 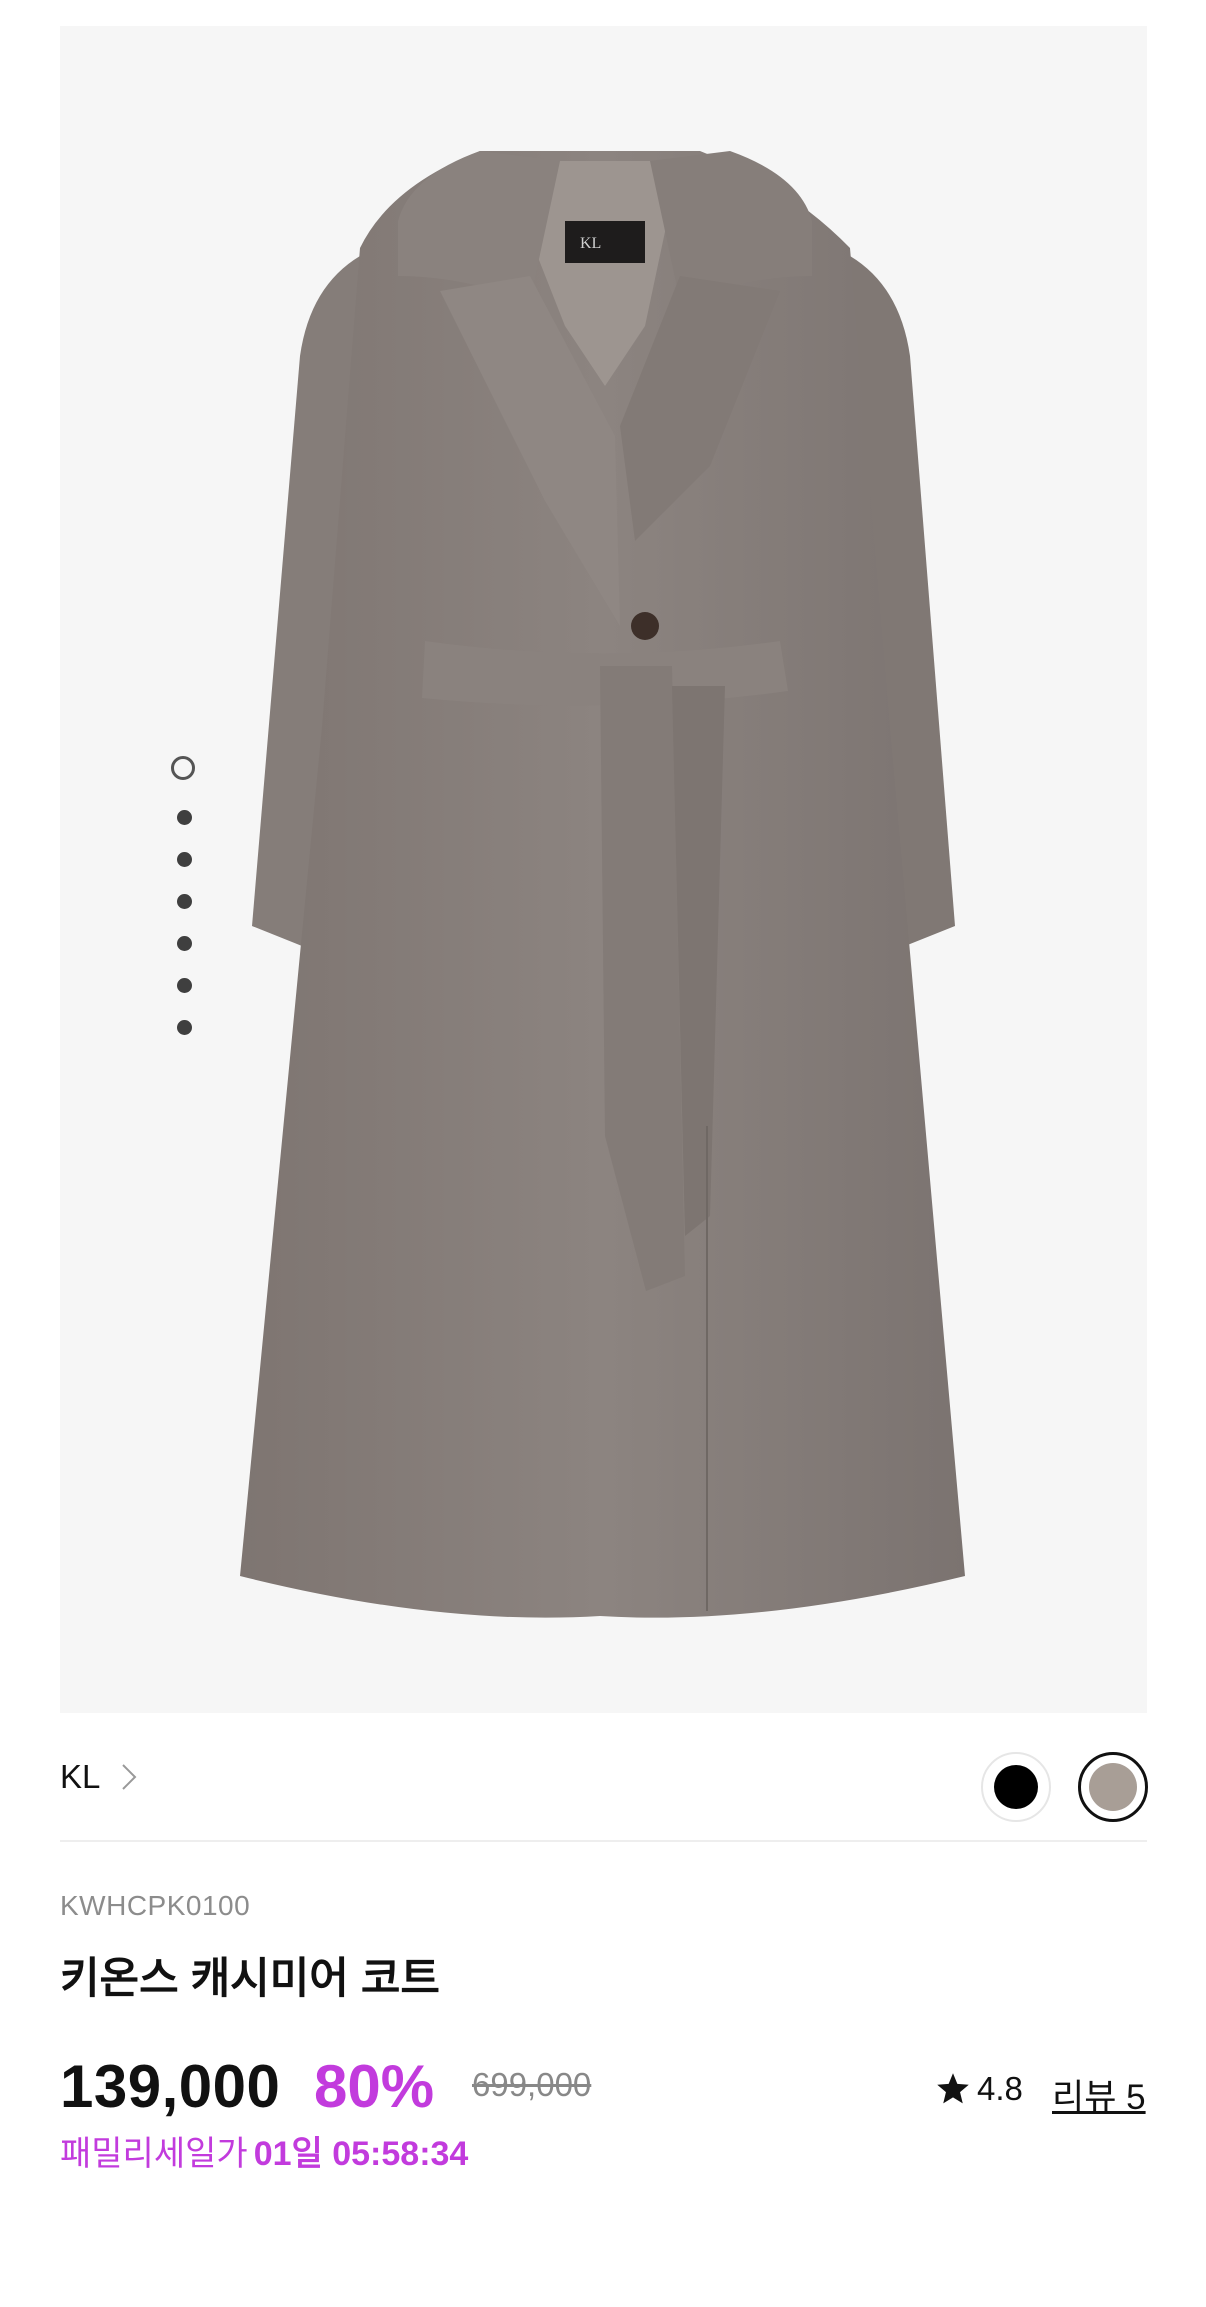 What do you see at coordinates (129, 1777) in the screenshot?
I see `chevron-right-icon` at bounding box center [129, 1777].